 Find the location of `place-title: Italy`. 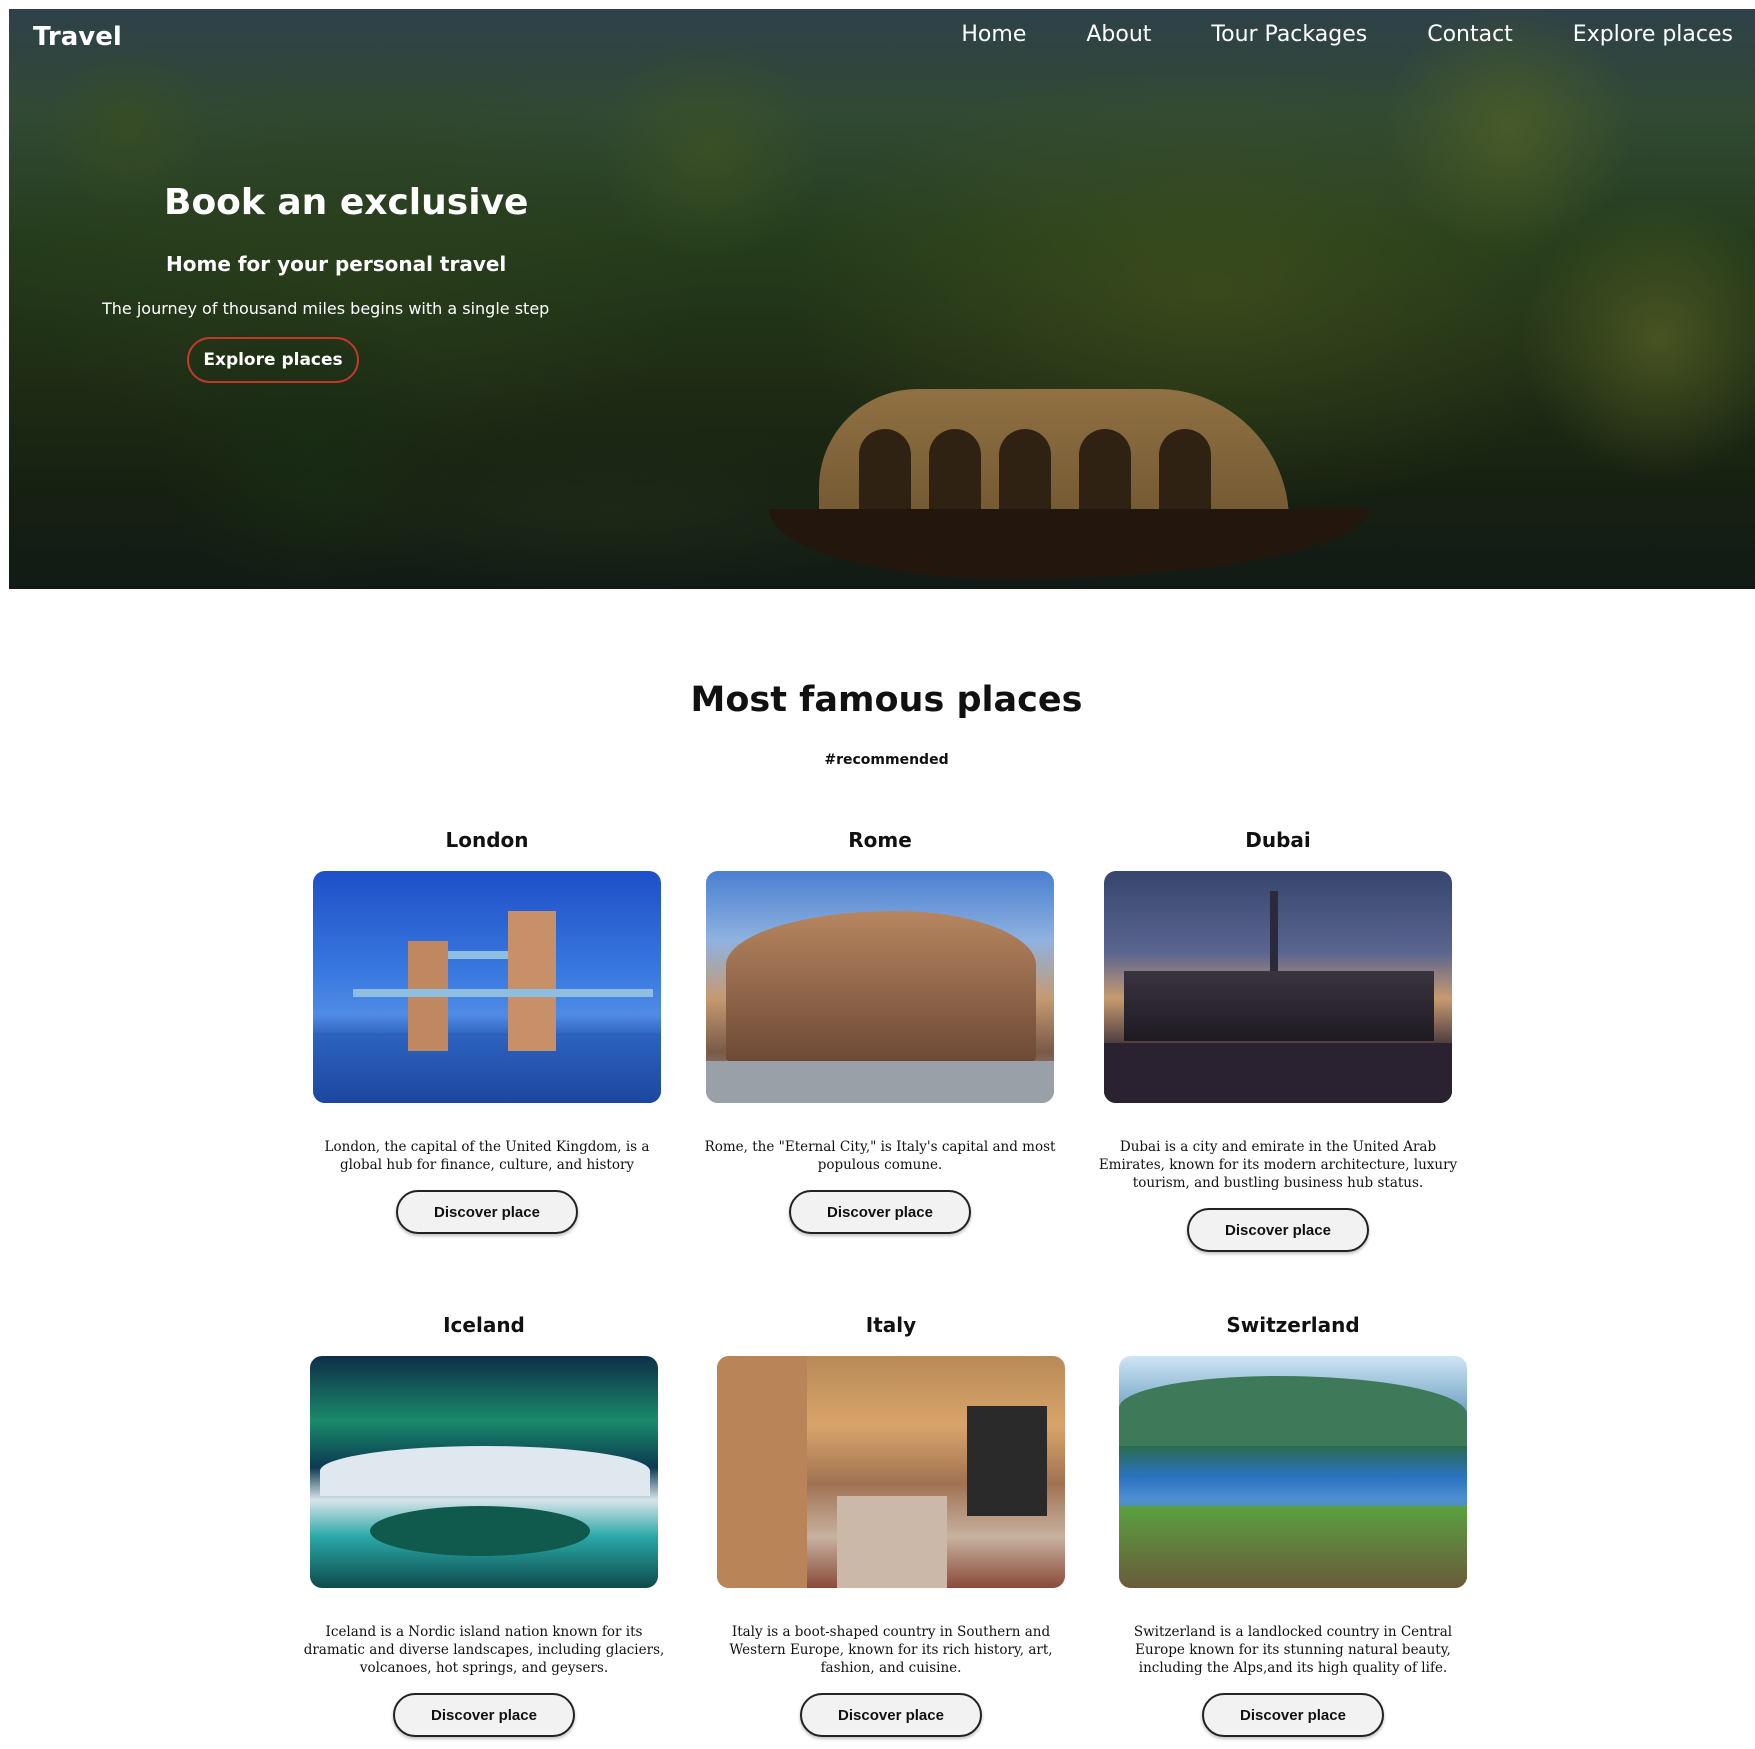

place-title: Italy is located at coordinates (891, 1325).